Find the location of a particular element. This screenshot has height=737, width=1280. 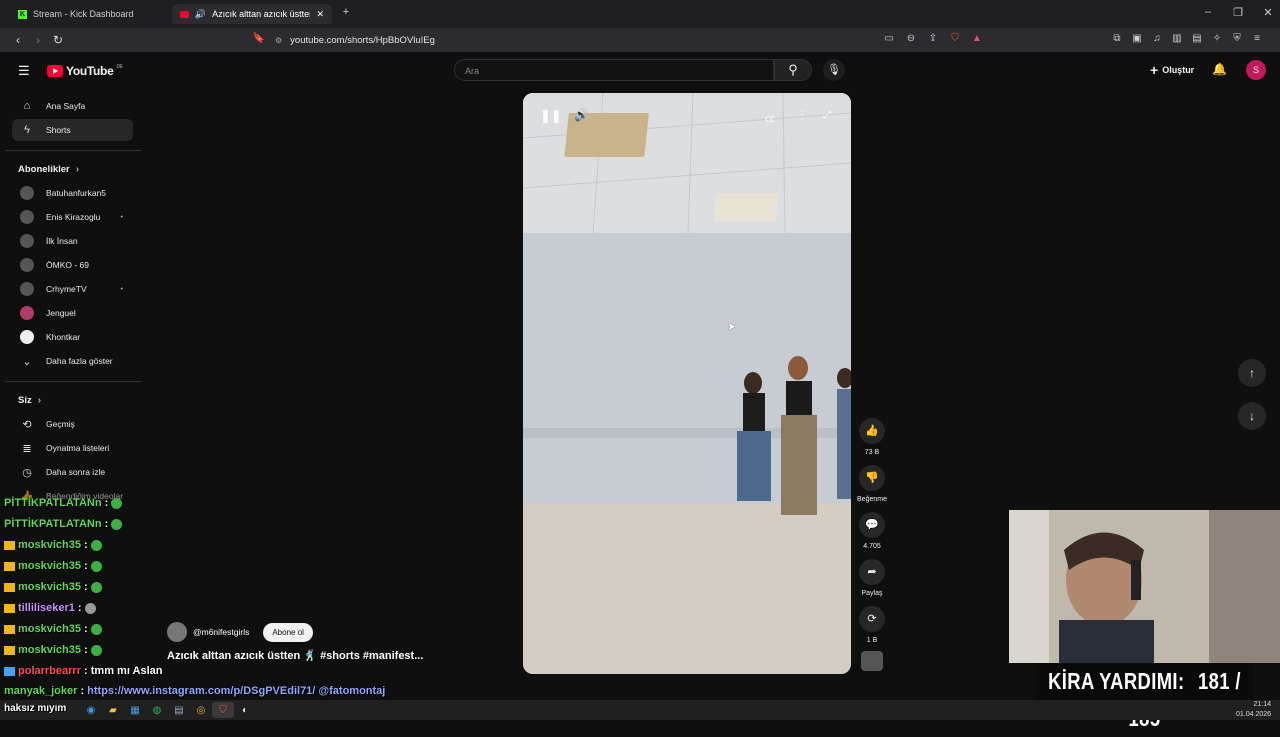

shorts-icon: ϟ is located at coordinates (27, 130).